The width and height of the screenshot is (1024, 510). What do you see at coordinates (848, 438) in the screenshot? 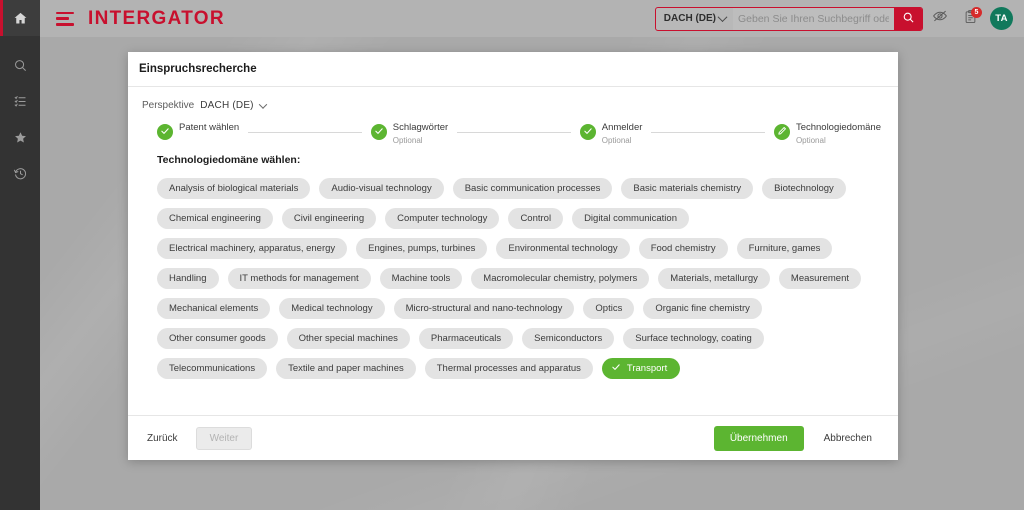
I see `cancel-button: Abbrechen` at bounding box center [848, 438].